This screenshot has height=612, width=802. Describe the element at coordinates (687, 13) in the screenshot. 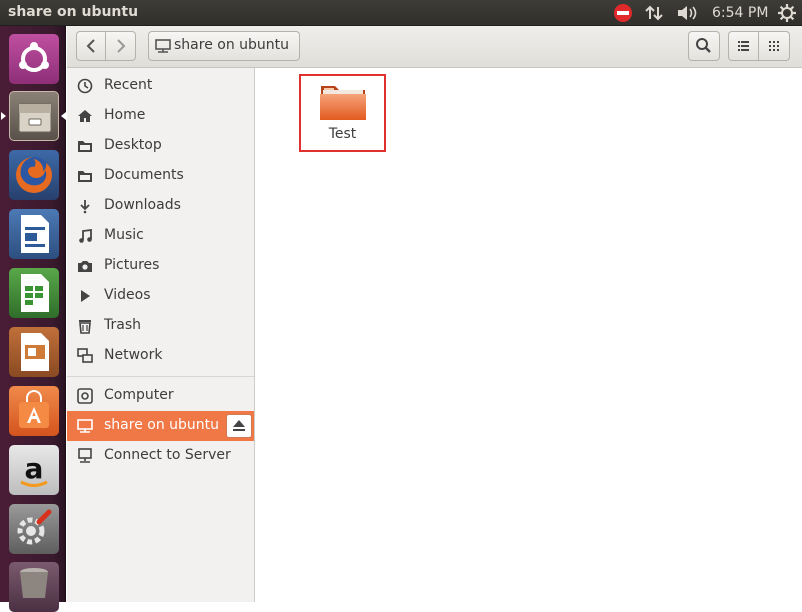

I see `volume-icon` at that location.